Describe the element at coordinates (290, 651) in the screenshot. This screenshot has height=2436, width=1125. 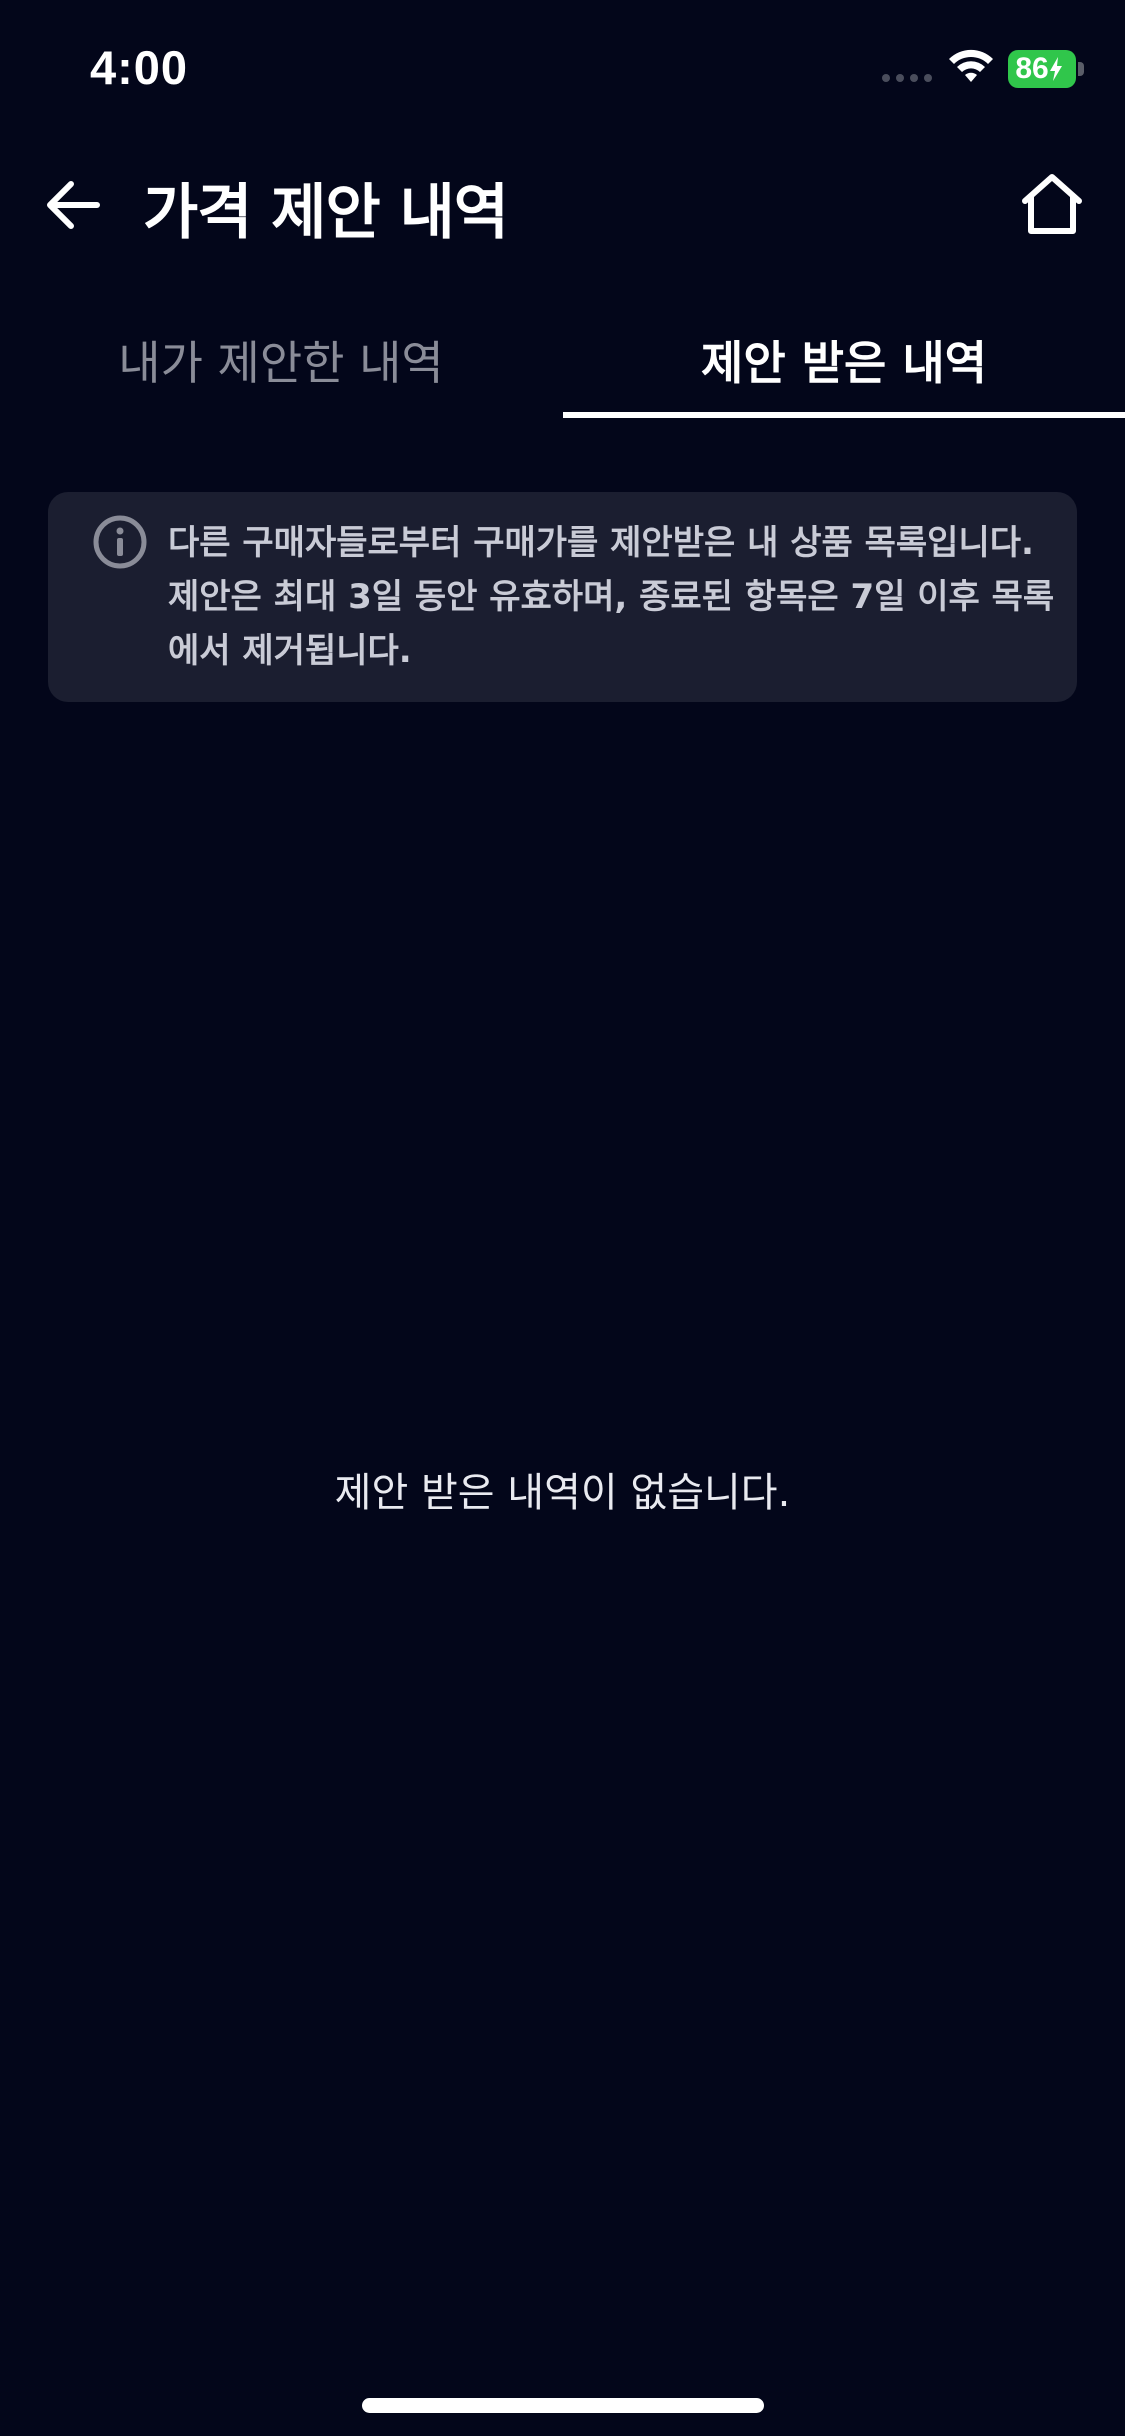
I see `info-line: 에서 제거됩니다.` at that location.